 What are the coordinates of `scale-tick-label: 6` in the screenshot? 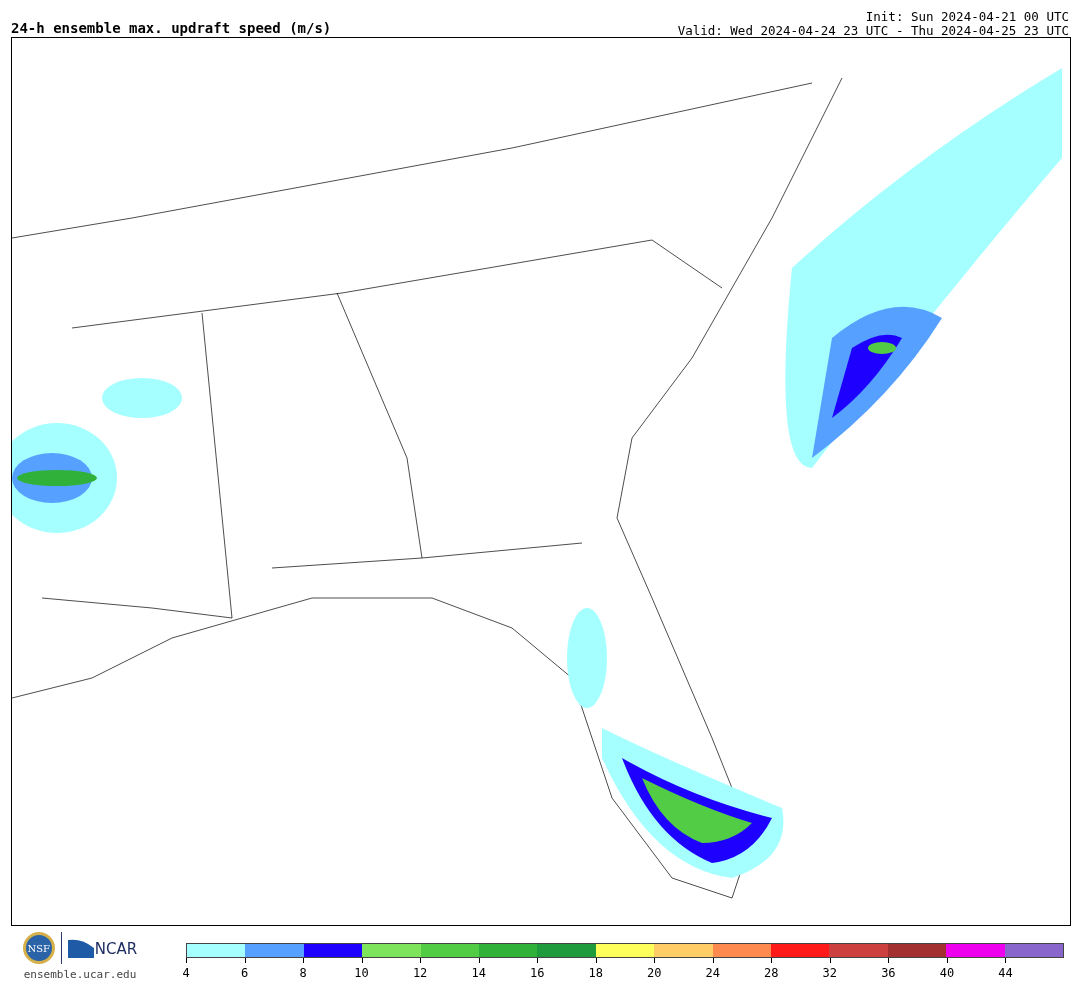 It's located at (244, 973).